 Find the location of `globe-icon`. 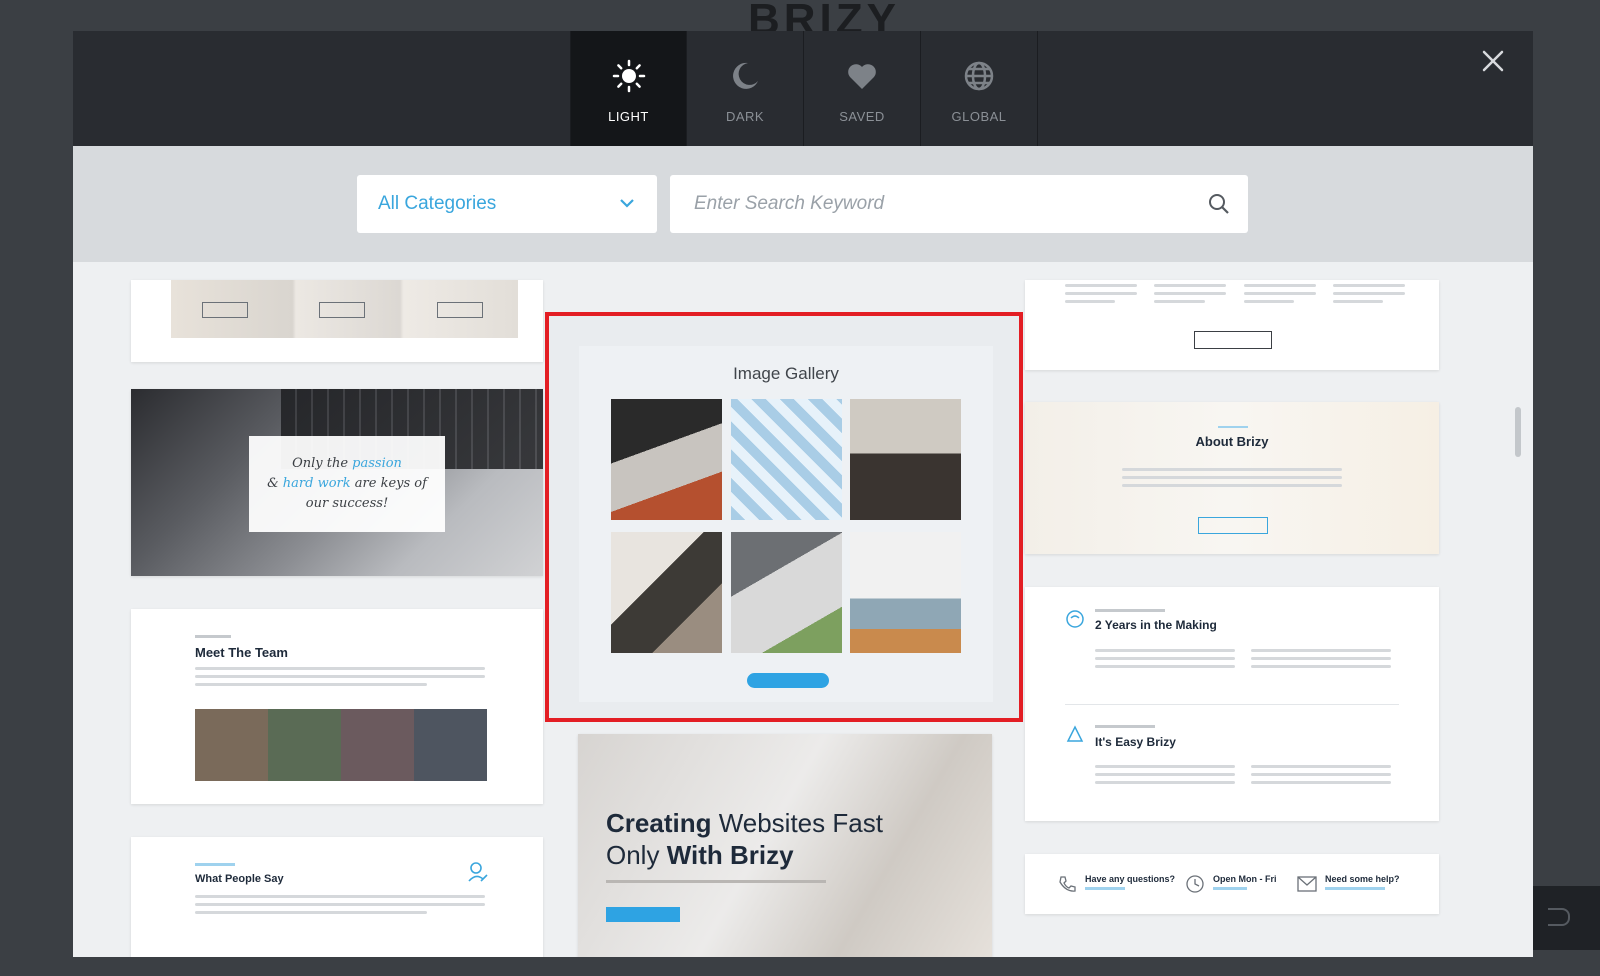

globe-icon is located at coordinates (979, 76).